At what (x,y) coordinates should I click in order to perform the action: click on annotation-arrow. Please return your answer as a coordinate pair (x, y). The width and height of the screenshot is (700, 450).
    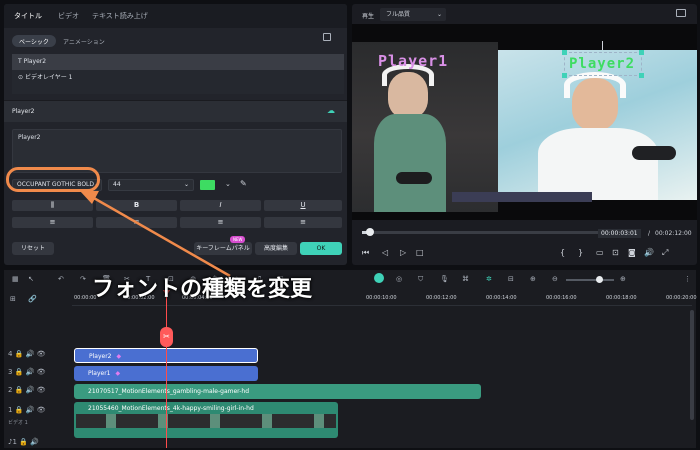
    Looking at the image, I should click on (155, 234).